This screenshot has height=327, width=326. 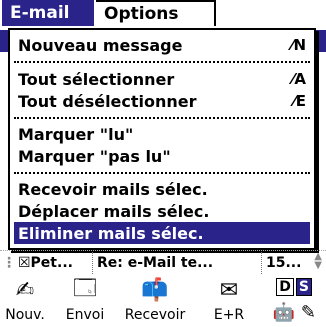 I want to click on d-toggle: D, so click(x=285, y=287).